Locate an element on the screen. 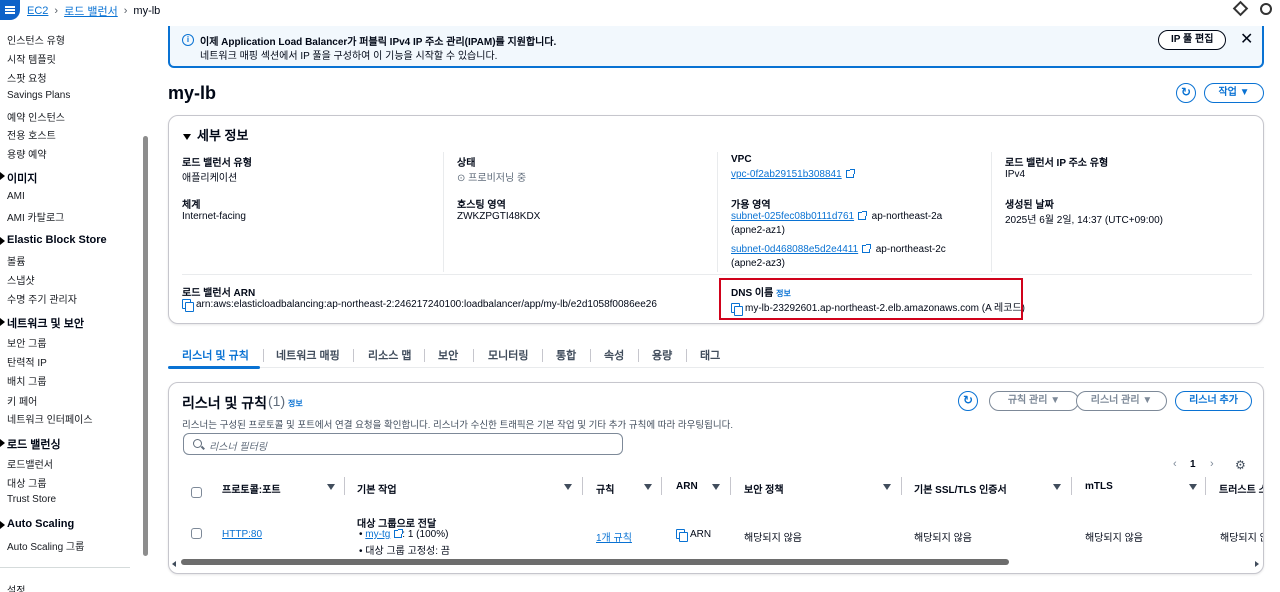  col-mtls: mTLS is located at coordinates (1099, 486).